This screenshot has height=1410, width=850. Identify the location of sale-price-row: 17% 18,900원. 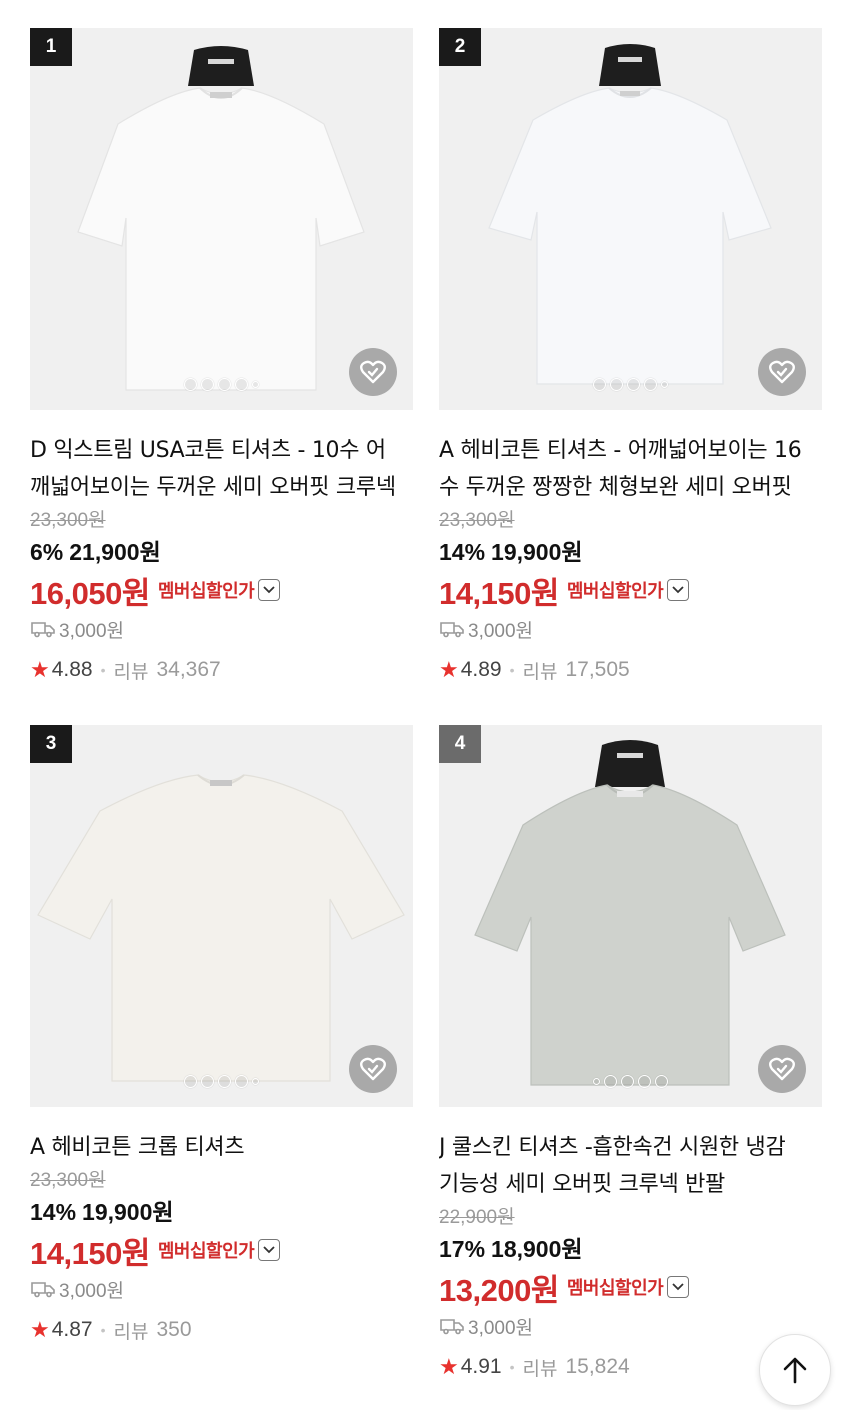
(630, 1249).